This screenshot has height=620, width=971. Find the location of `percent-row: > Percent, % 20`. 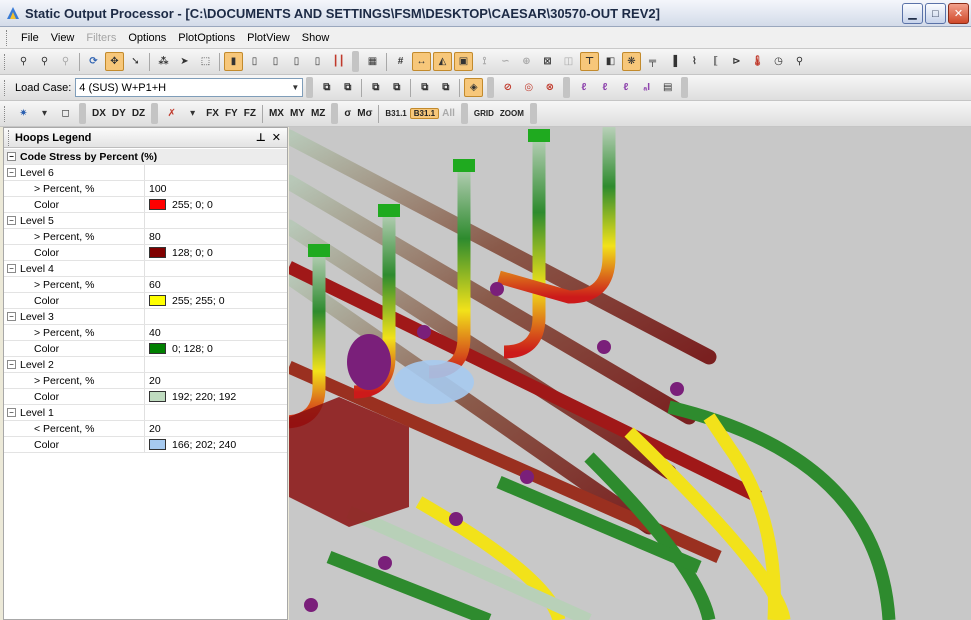

percent-row: > Percent, % 20 is located at coordinates (145, 381).